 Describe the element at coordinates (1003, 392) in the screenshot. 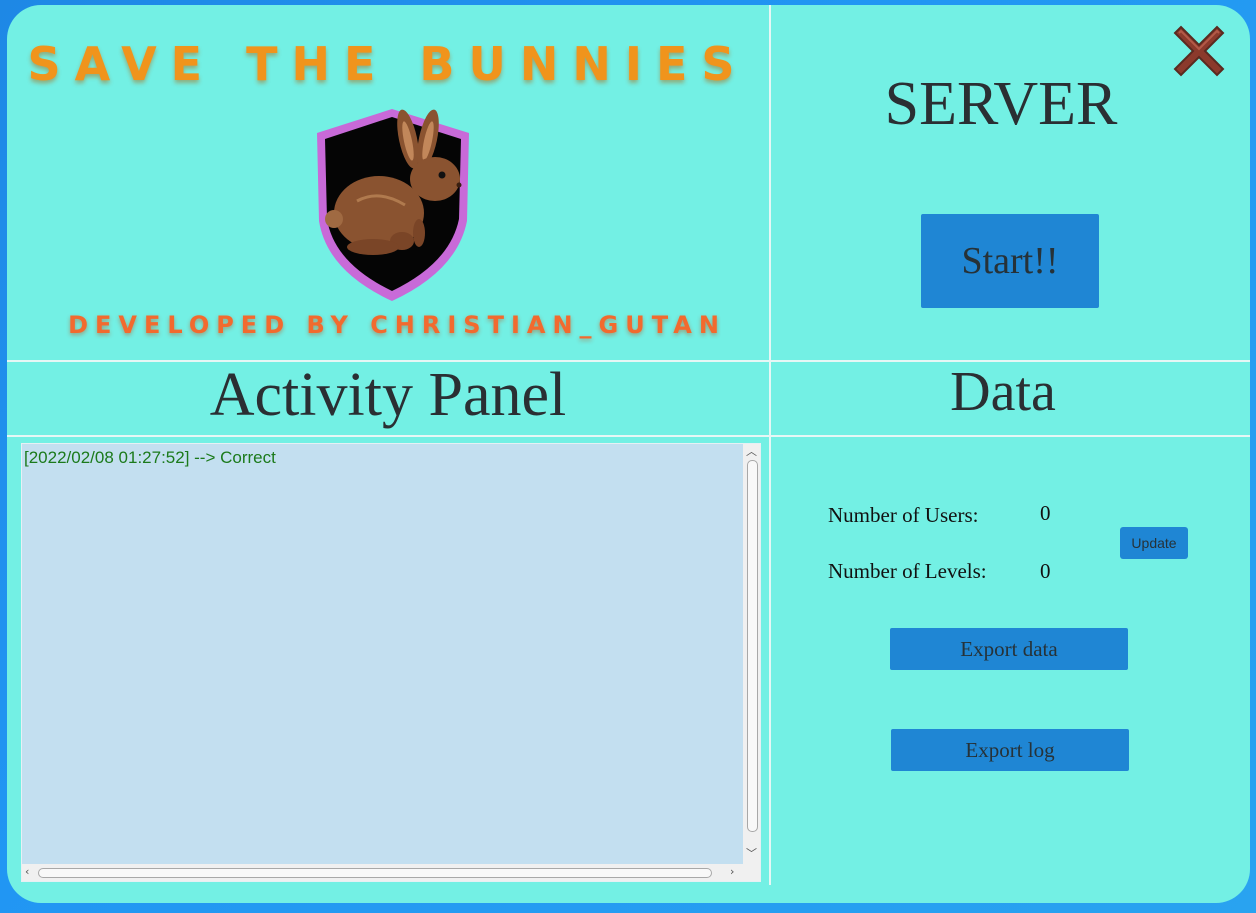

I see `data-title: Data` at that location.